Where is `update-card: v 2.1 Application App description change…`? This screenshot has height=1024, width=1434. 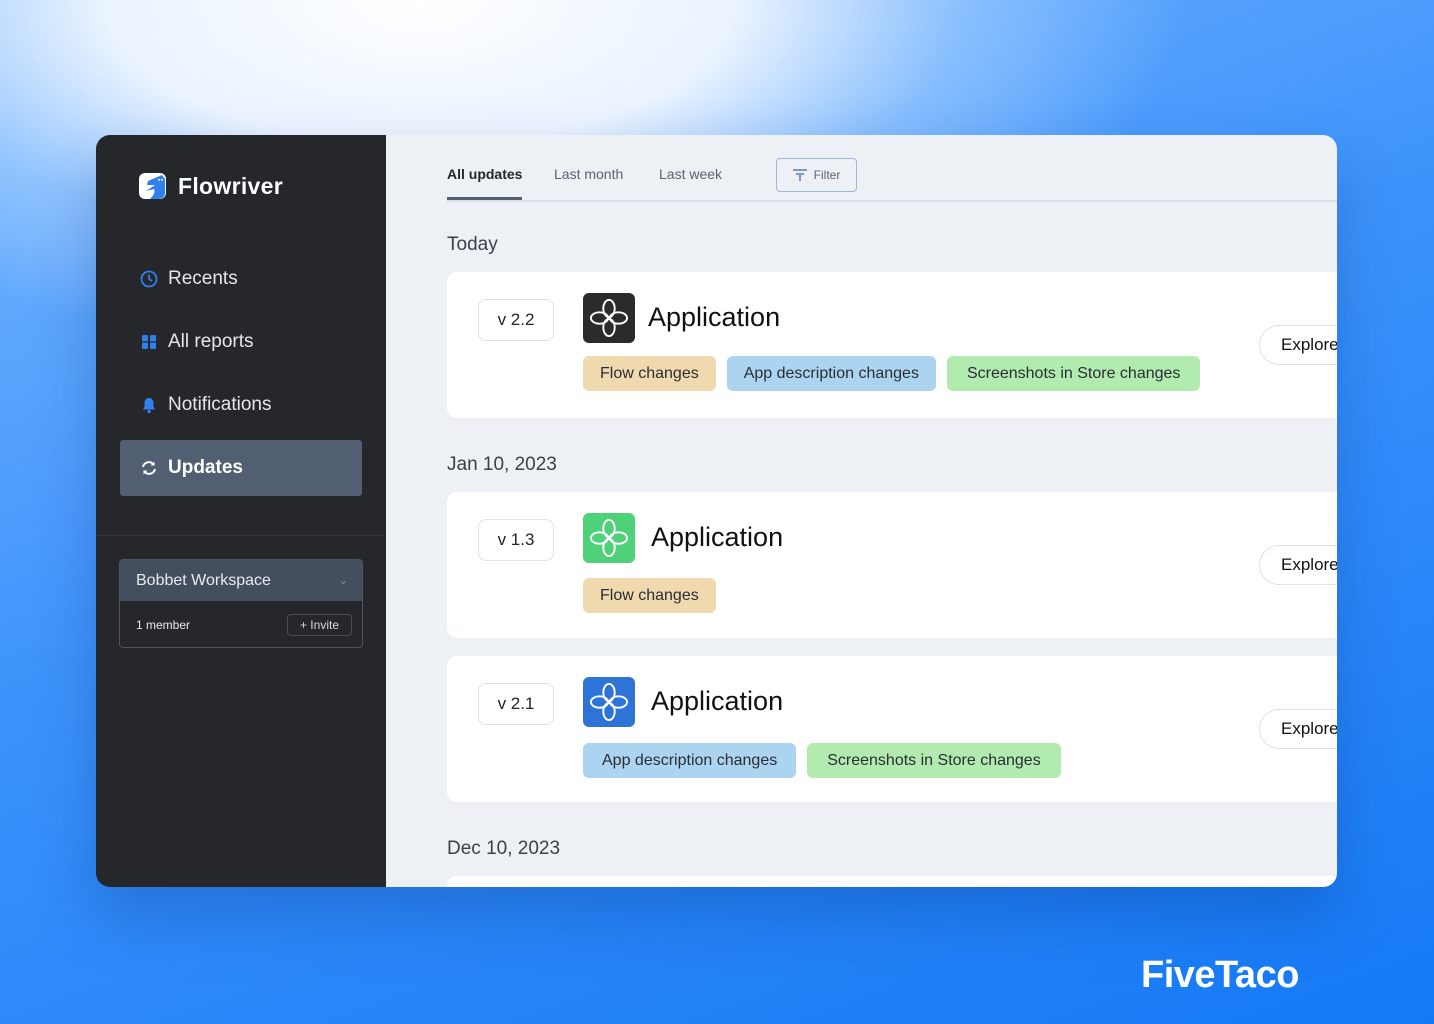
update-card: v 2.1 Application App description change… is located at coordinates (892, 729).